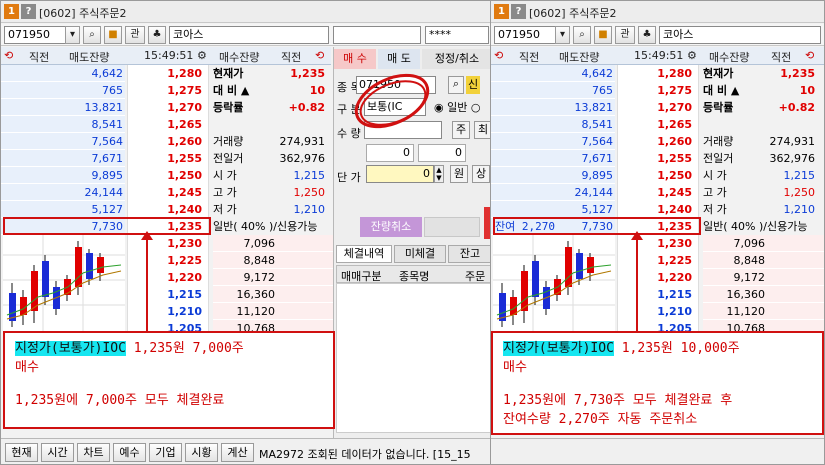 This screenshot has height=465, width=825. I want to click on ask-row: 7,564 1,260 거래량 274,931, so click(166, 141).